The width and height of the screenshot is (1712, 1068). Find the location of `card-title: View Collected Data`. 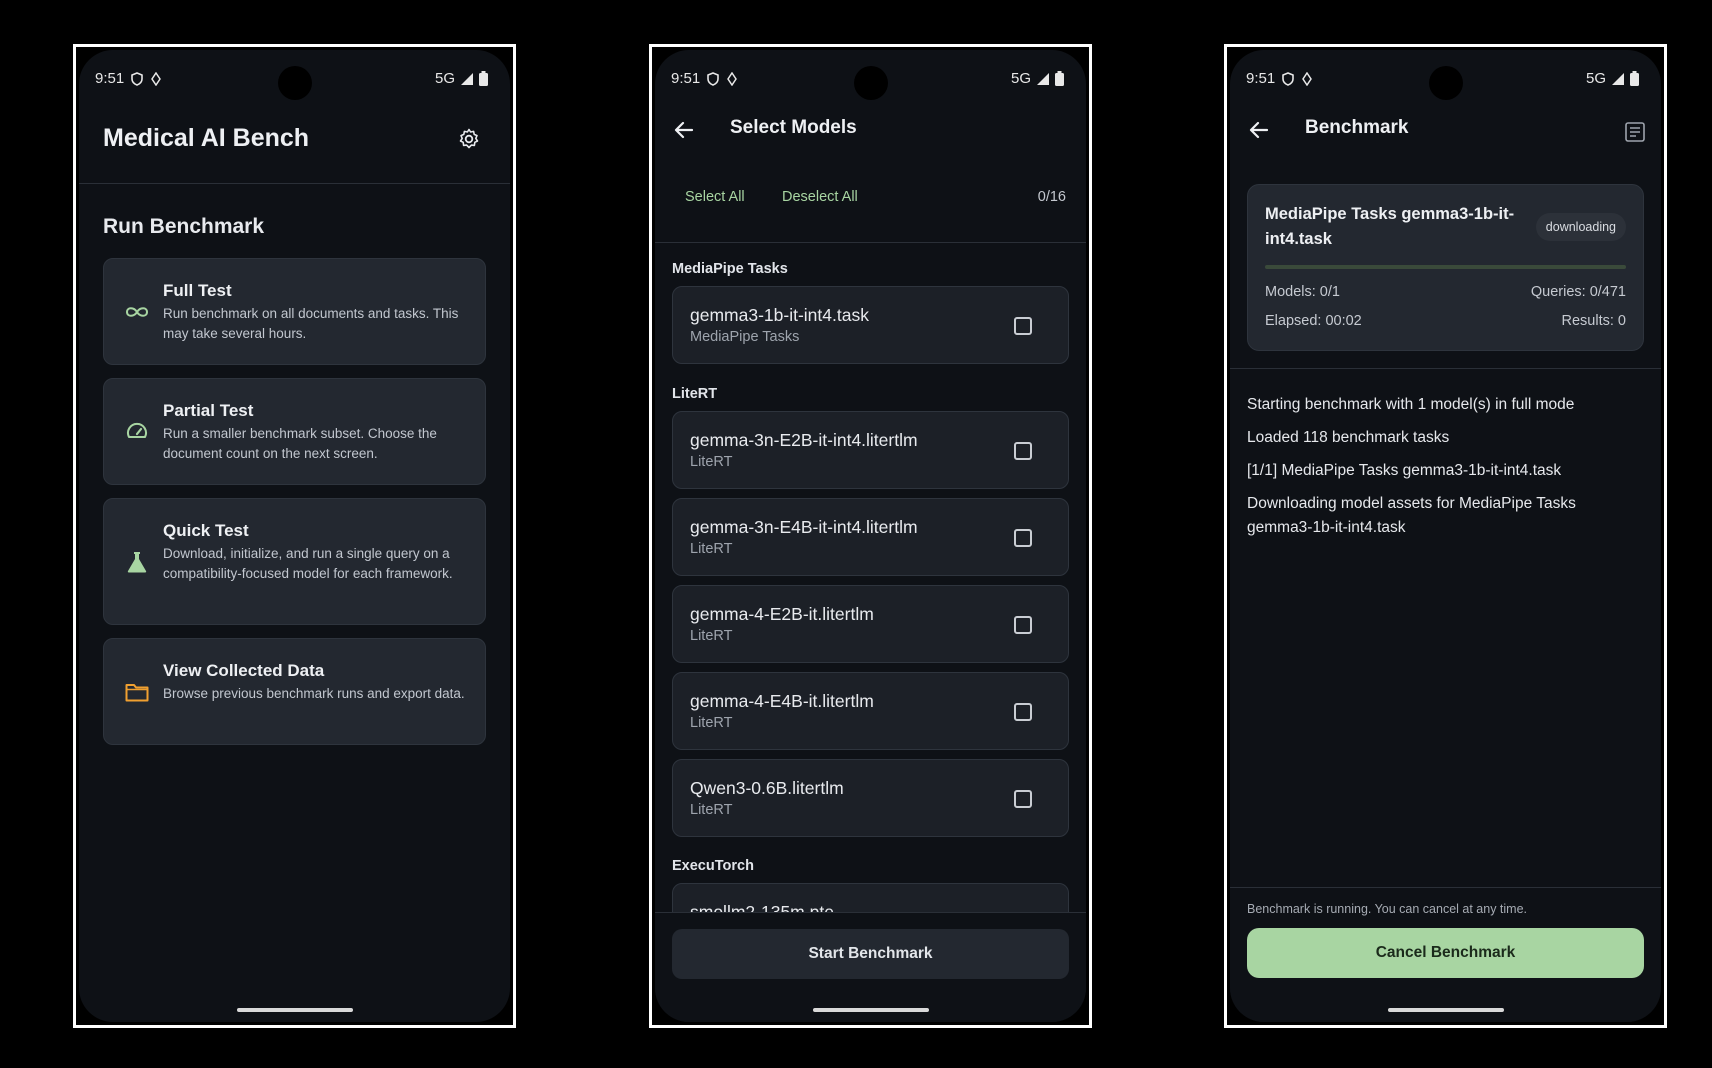

card-title: View Collected Data is located at coordinates (244, 670).